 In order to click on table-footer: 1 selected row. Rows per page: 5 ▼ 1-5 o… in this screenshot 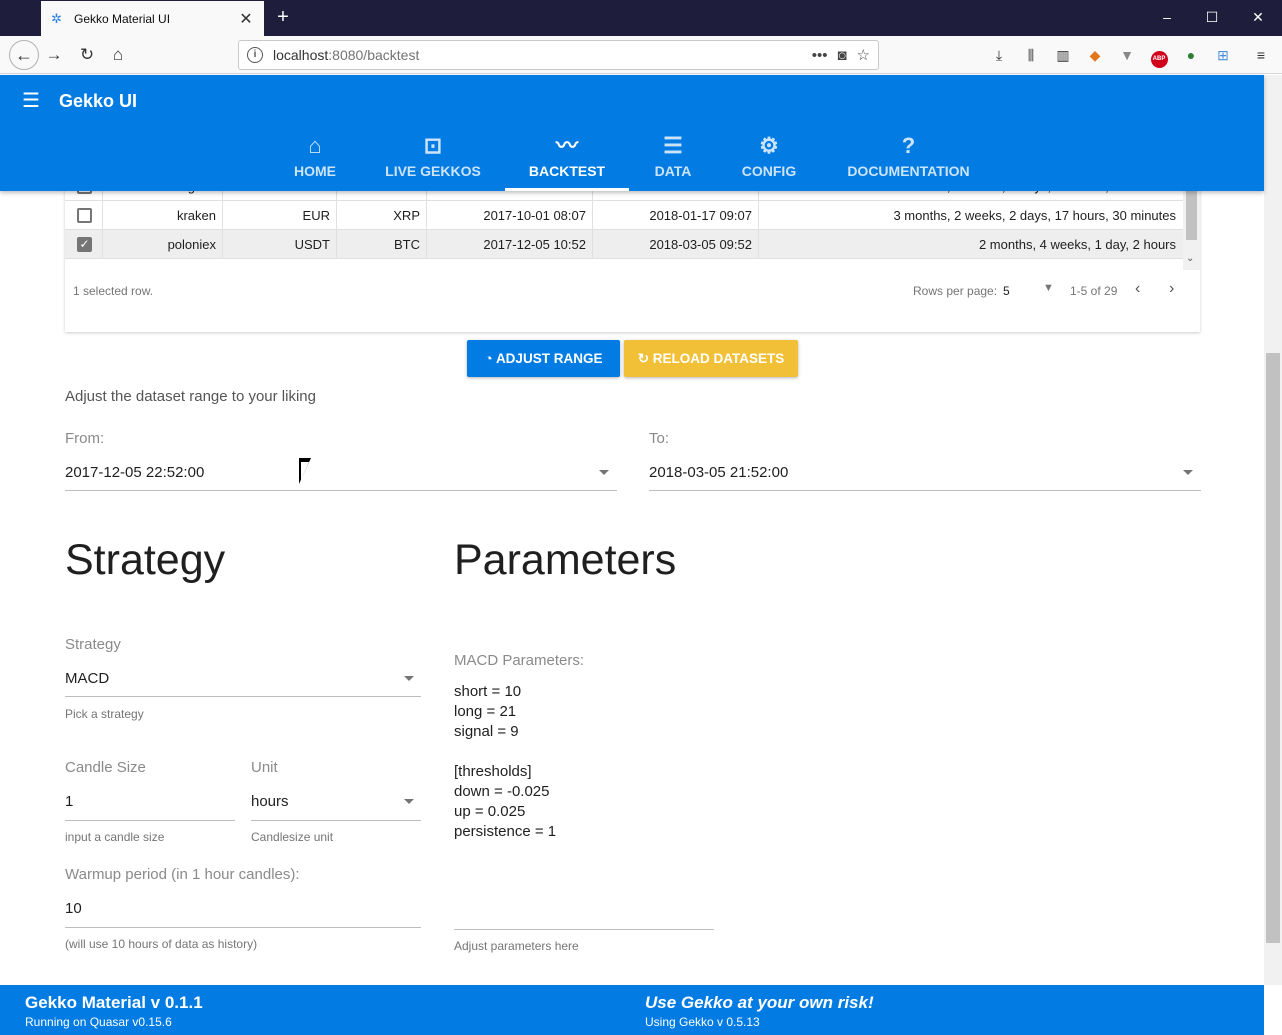, I will do `click(632, 291)`.